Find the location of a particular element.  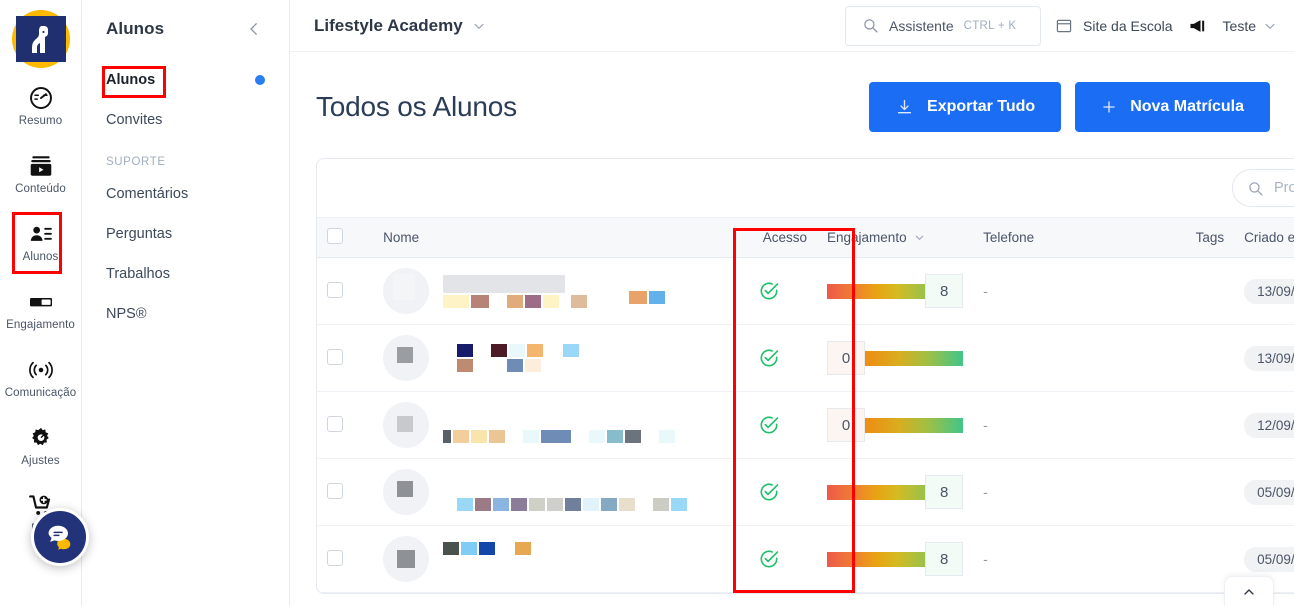

cell-engajamento: 8 is located at coordinates (895, 291).